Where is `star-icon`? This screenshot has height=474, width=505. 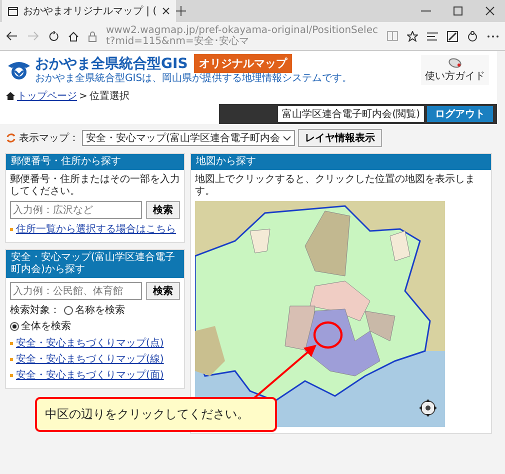 star-icon is located at coordinates (412, 36).